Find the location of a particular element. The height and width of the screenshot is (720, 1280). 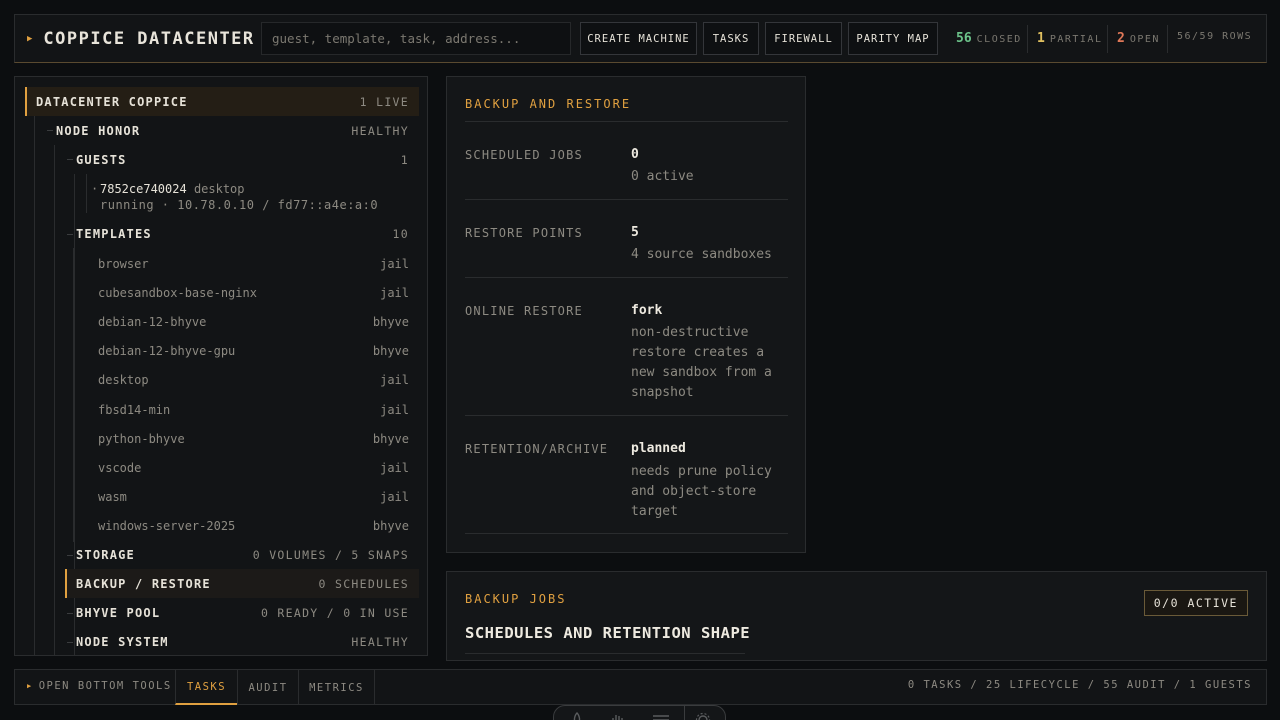

tree-item-meta: 0 VOLUMES / 5 SNAPS is located at coordinates (330, 554).